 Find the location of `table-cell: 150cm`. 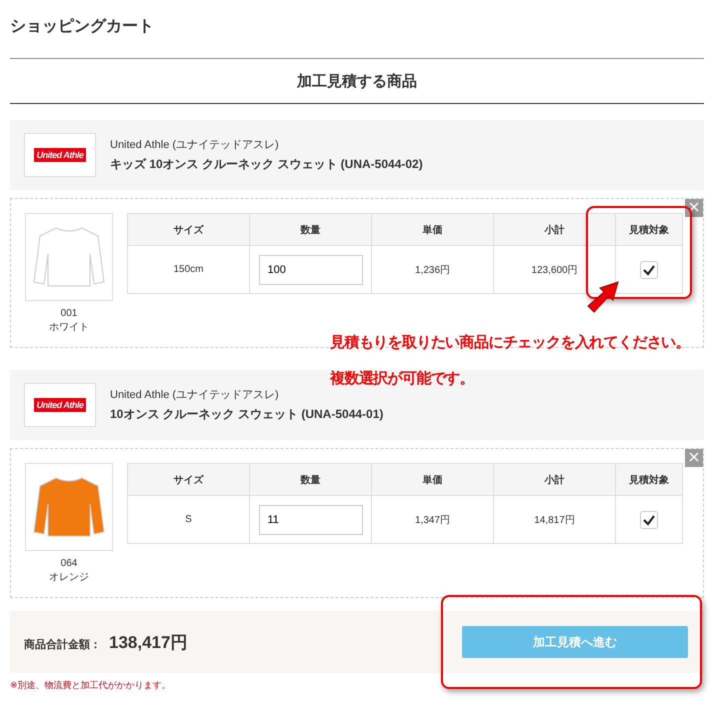

table-cell: 150cm is located at coordinates (189, 270).